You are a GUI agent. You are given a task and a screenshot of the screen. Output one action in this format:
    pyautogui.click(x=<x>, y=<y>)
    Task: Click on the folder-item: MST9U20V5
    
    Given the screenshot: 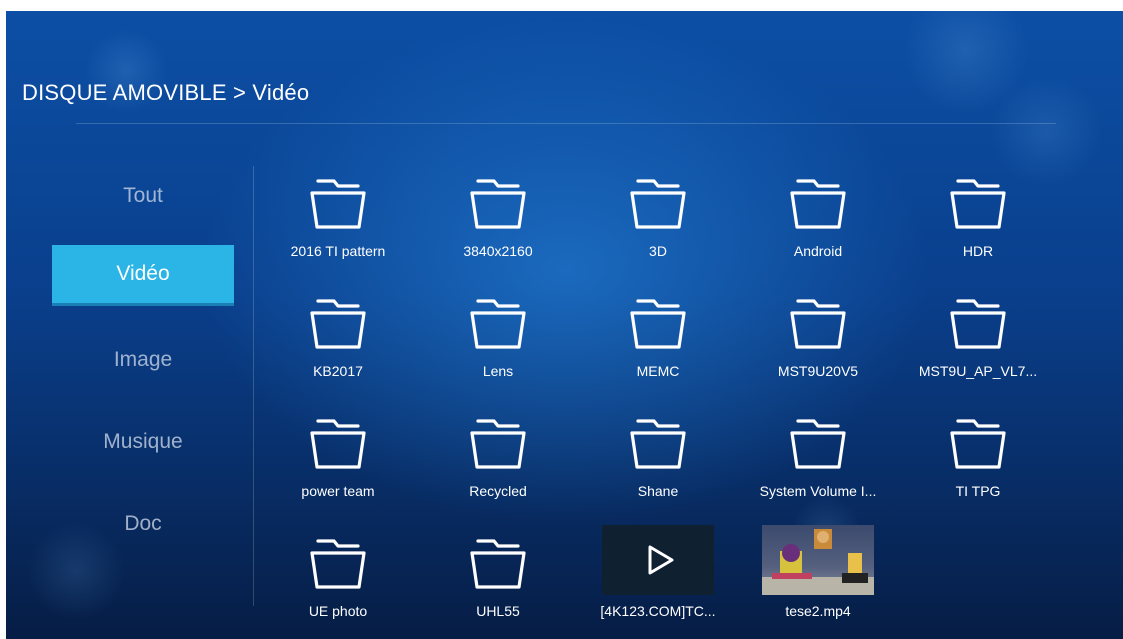 What is the action you would take?
    pyautogui.click(x=818, y=342)
    